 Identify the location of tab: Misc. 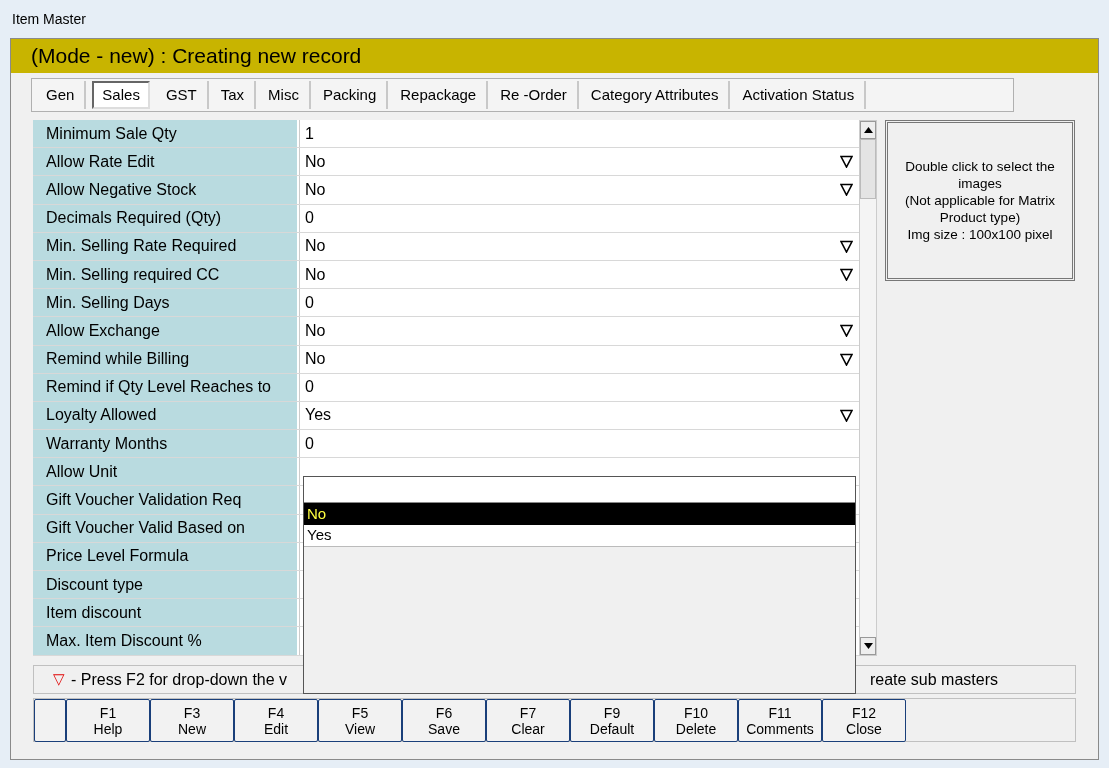
(284, 95).